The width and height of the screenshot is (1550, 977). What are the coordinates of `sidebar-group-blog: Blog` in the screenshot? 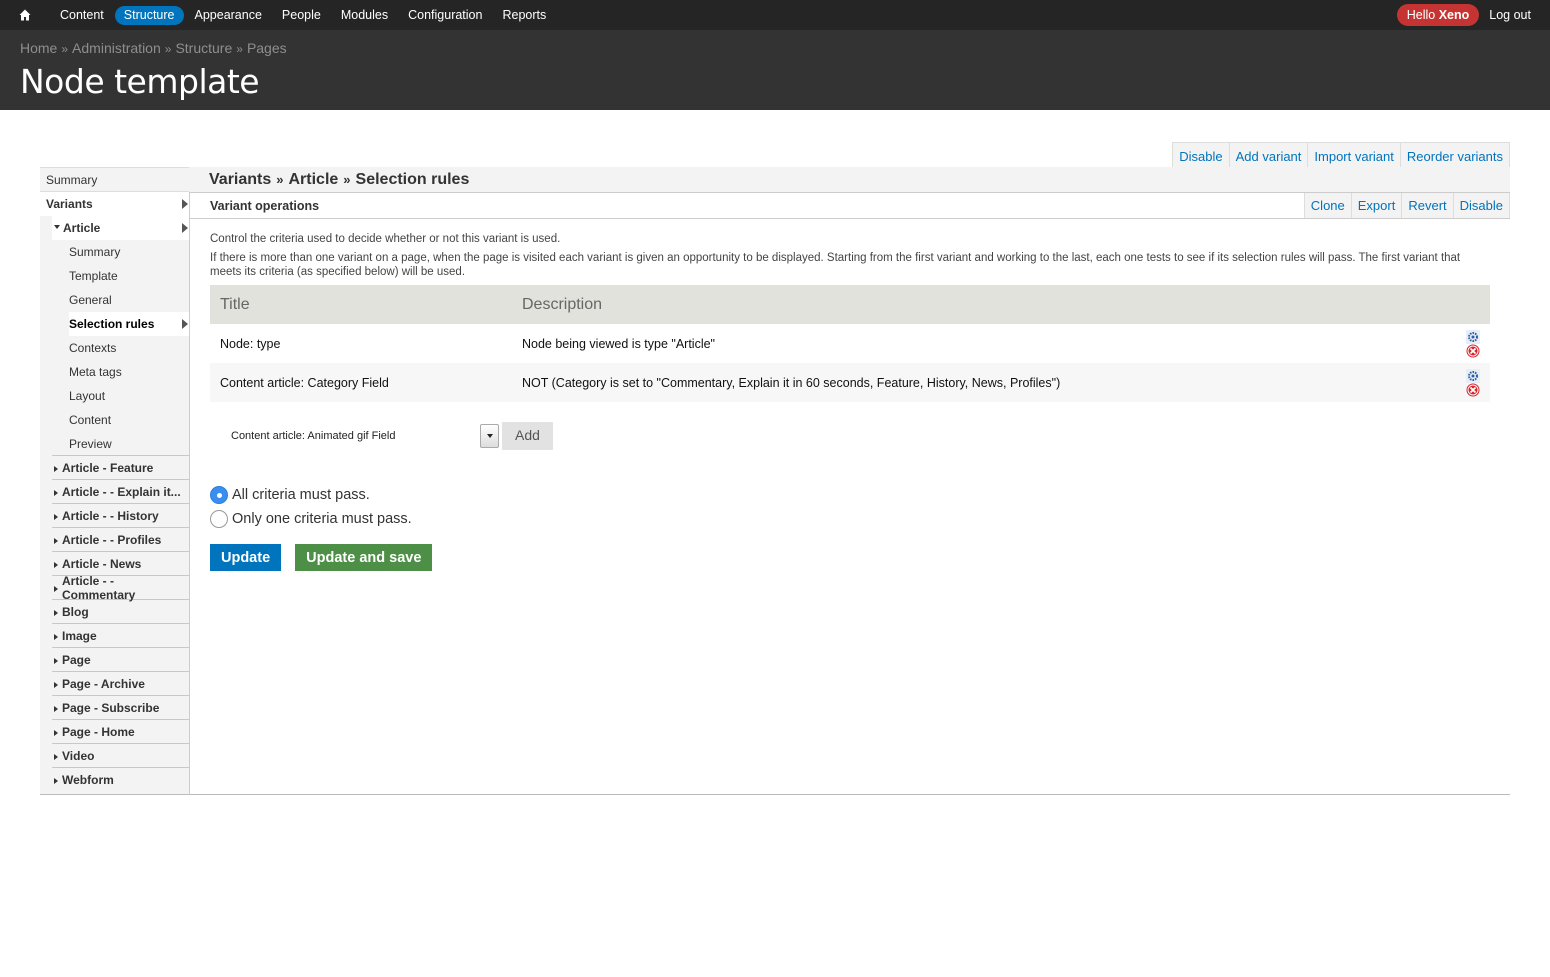 It's located at (121, 612).